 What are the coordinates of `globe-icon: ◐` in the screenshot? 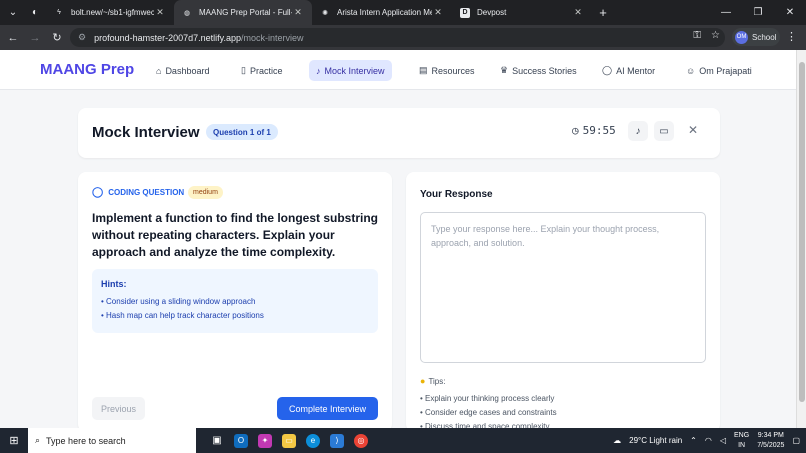 It's located at (35, 12).